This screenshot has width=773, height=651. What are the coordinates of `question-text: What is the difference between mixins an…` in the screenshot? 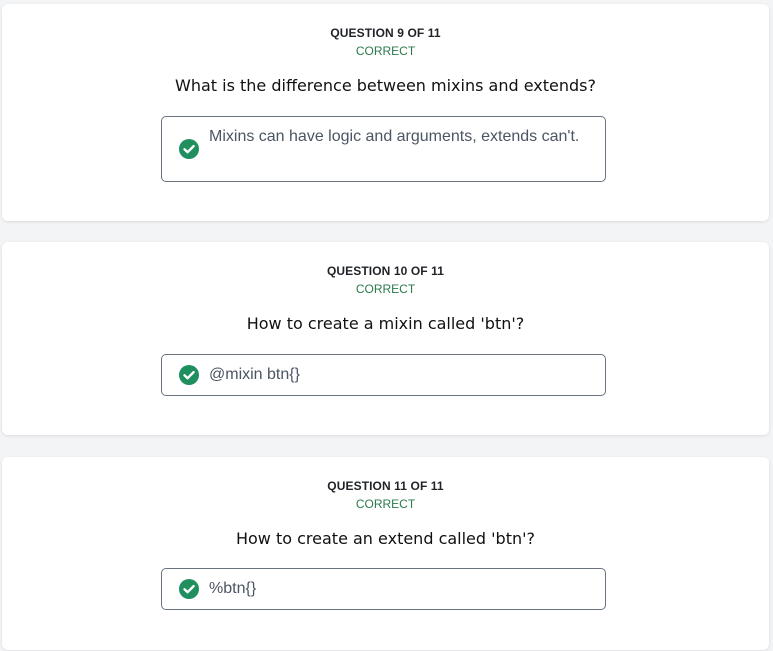 It's located at (385, 85).